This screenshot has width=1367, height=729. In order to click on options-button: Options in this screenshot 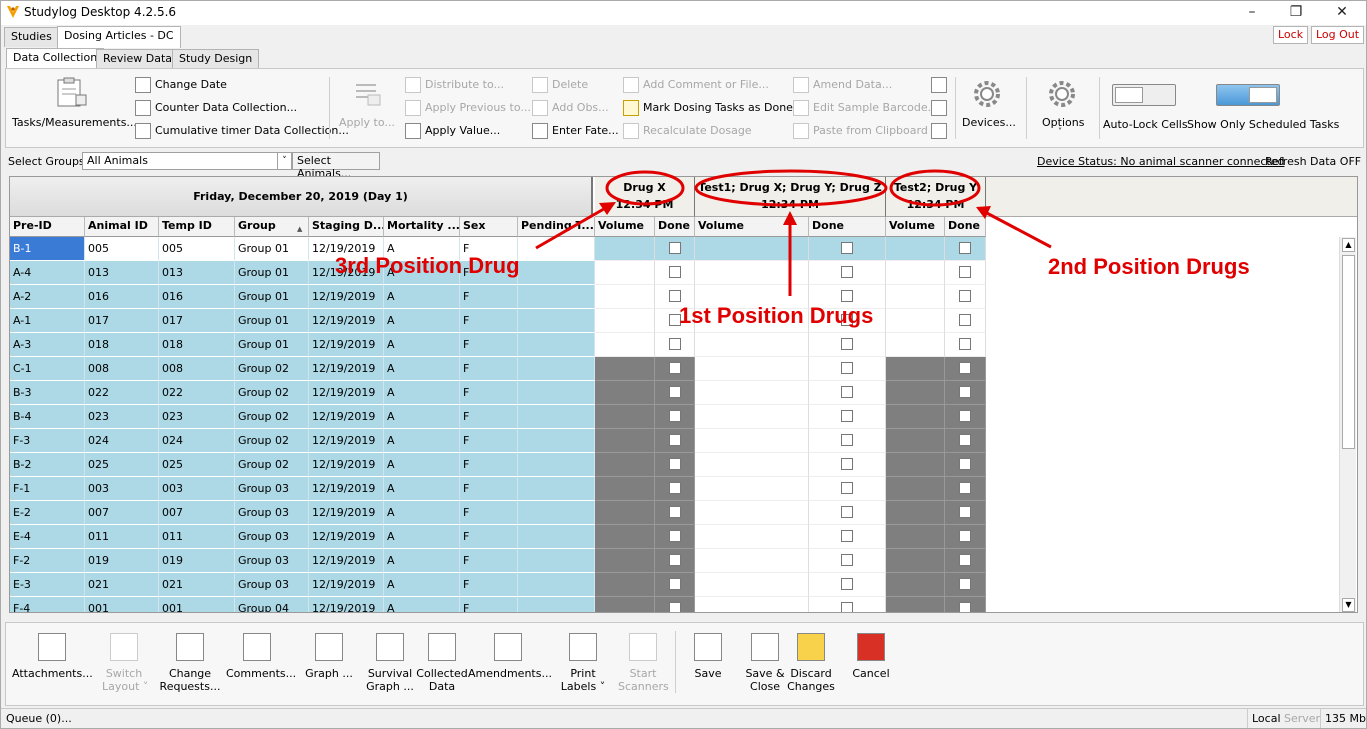, I will do `click(1063, 122)`.